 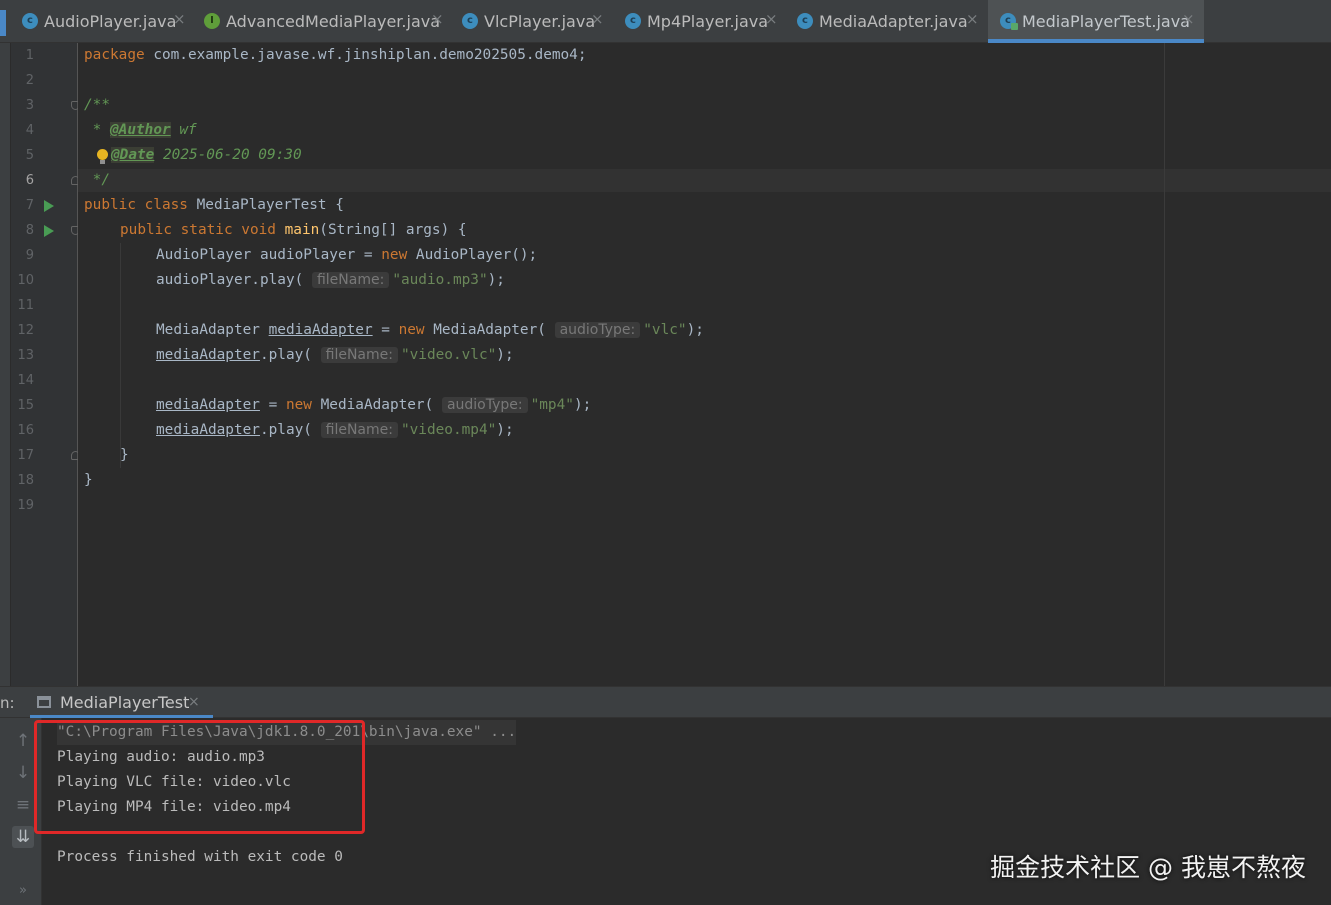 I want to click on code-text: .play(, so click(x=285, y=355).